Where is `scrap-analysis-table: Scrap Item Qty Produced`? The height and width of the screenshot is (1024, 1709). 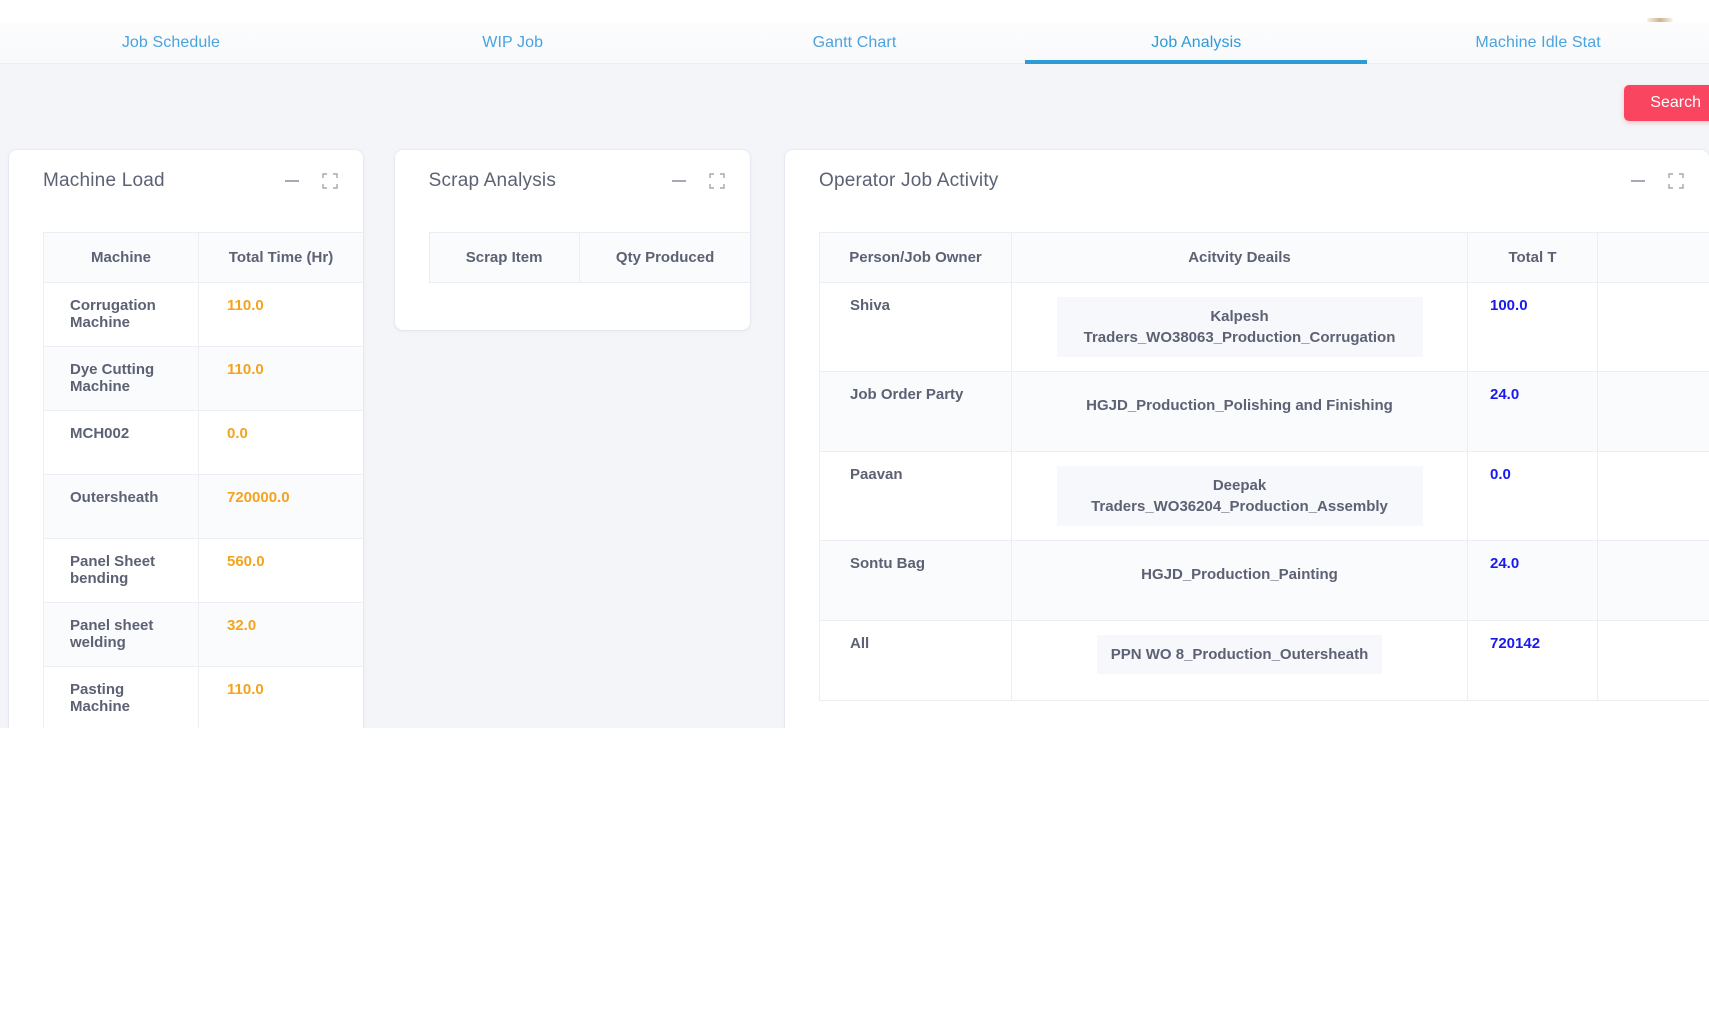 scrap-analysis-table: Scrap Item Qty Produced is located at coordinates (589, 257).